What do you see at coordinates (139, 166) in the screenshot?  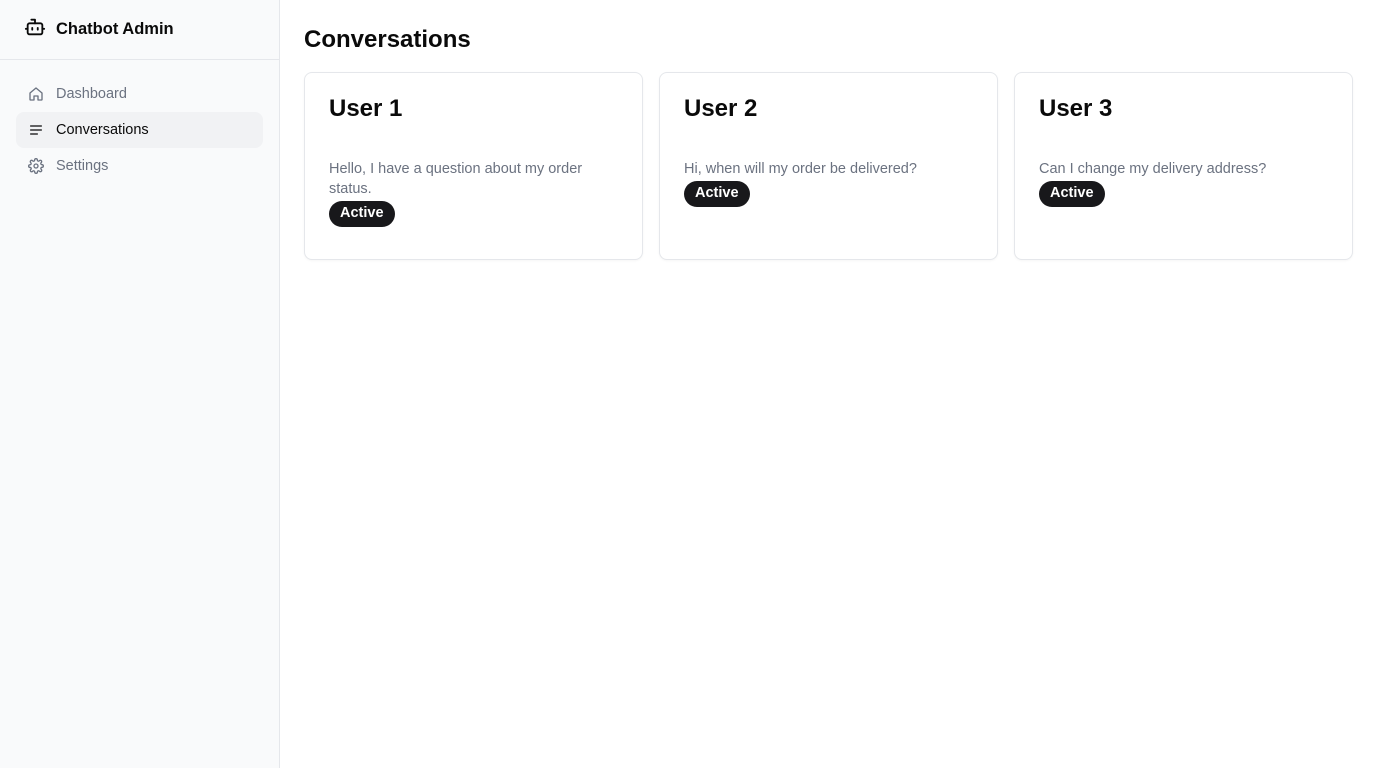 I see `sidebar-item-settings: Settings` at bounding box center [139, 166].